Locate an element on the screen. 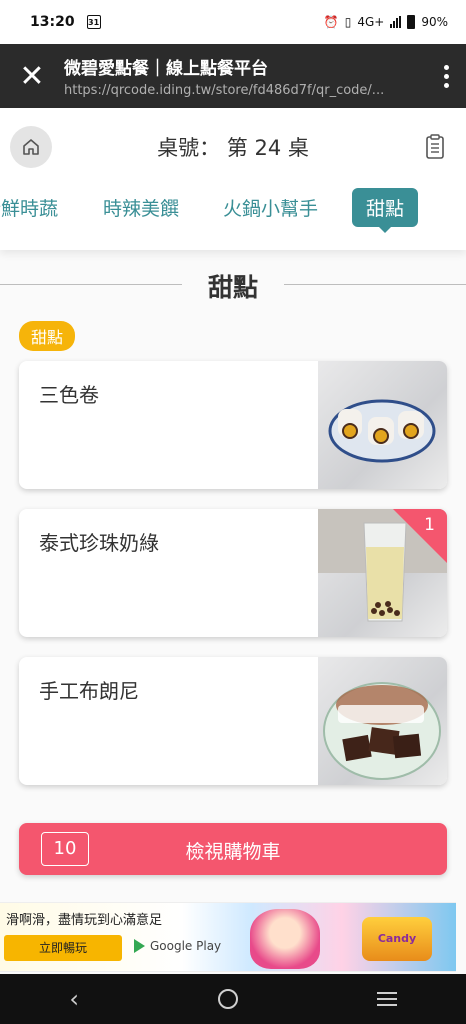 Image resolution: width=466 pixels, height=1024 pixels. item-name: 泰式珍珠奶綠 is located at coordinates (99, 543).